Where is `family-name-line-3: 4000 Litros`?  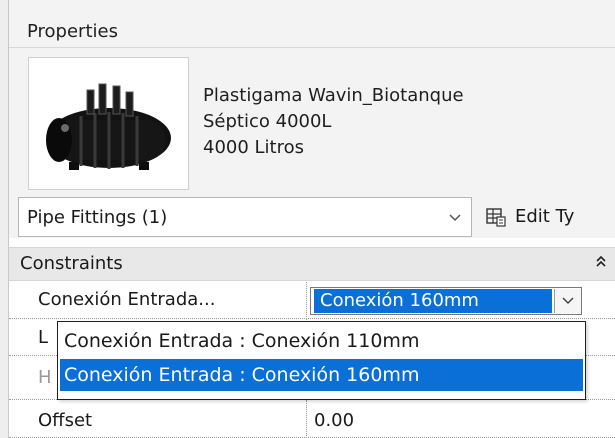 family-name-line-3: 4000 Litros is located at coordinates (254, 147).